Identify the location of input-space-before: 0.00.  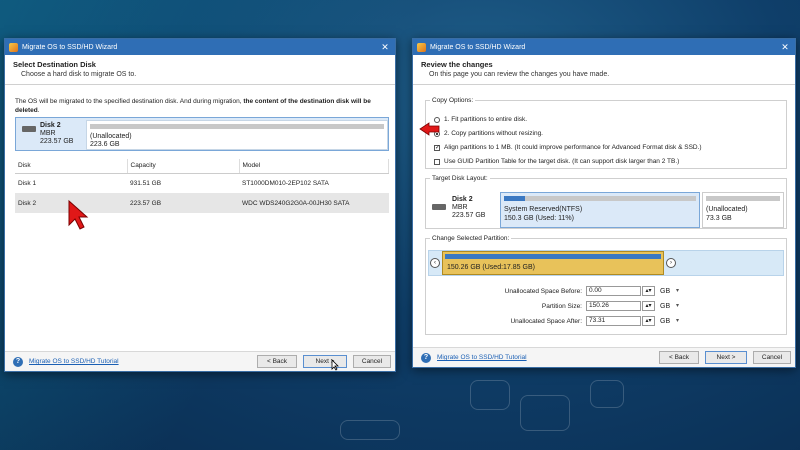
(613, 291).